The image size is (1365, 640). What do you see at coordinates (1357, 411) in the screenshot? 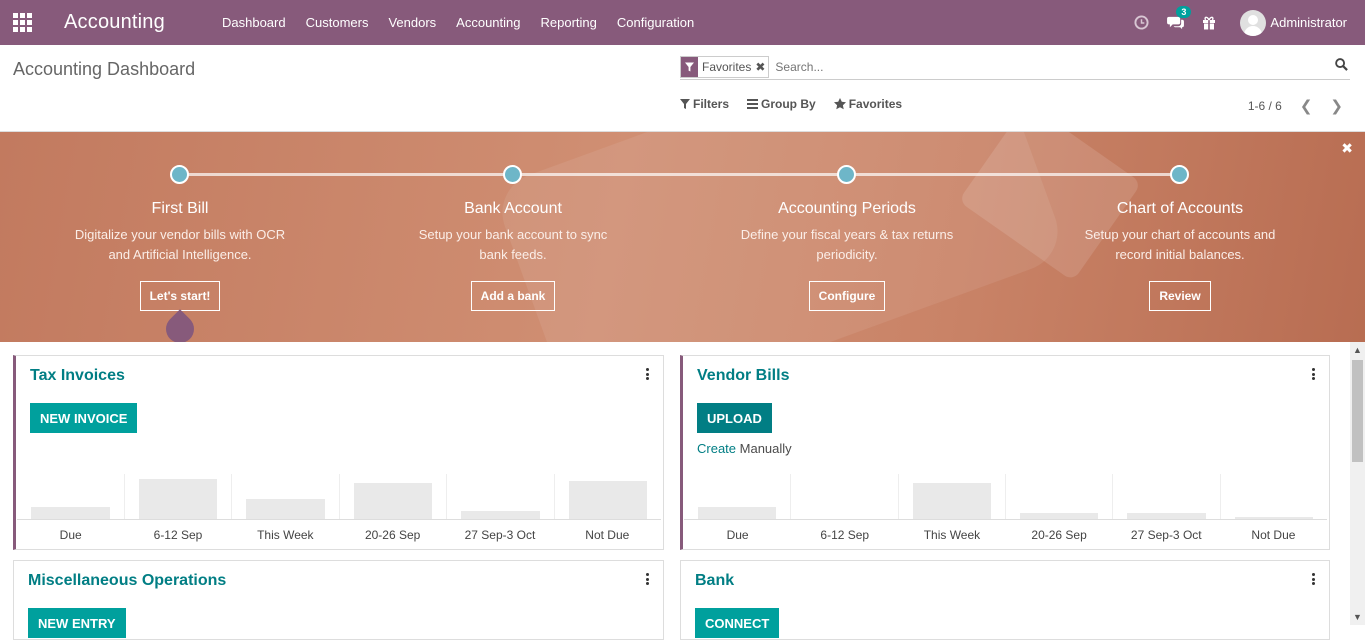
I see `scrollbar-thumb` at bounding box center [1357, 411].